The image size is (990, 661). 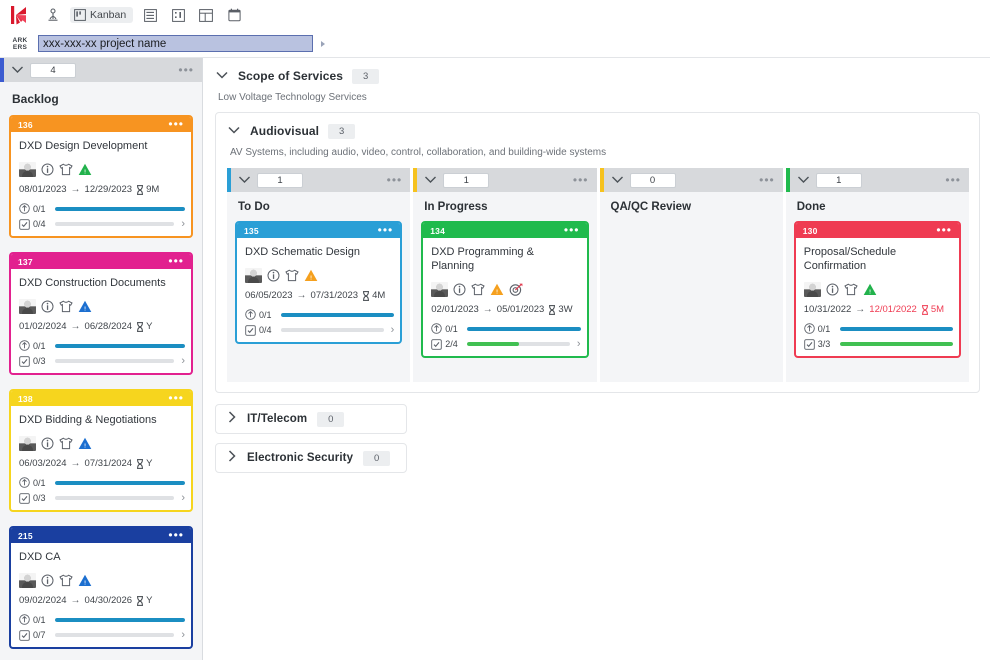 I want to click on grid-view-icon, so click(x=178, y=15).